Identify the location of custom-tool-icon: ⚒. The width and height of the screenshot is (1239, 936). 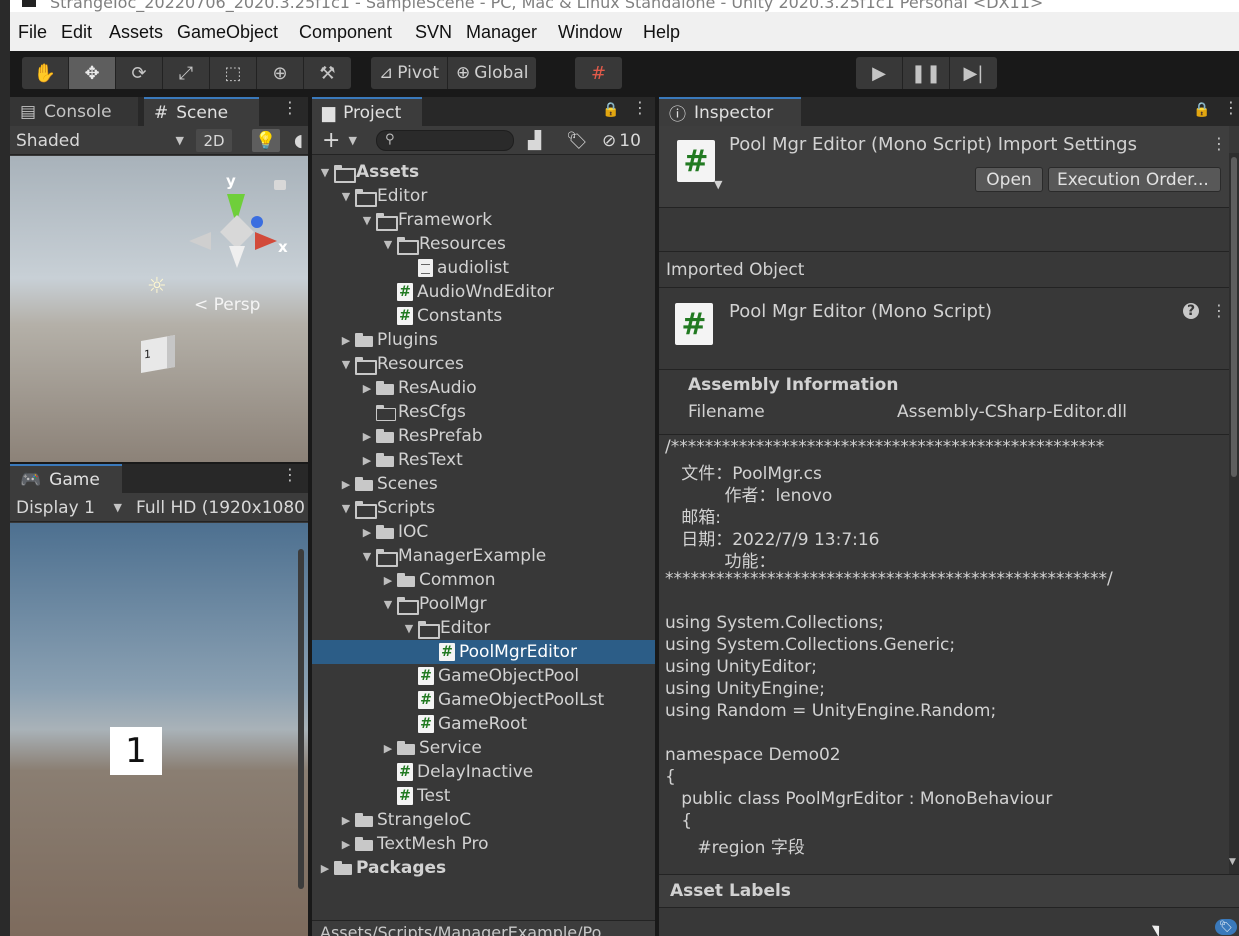
(327, 73).